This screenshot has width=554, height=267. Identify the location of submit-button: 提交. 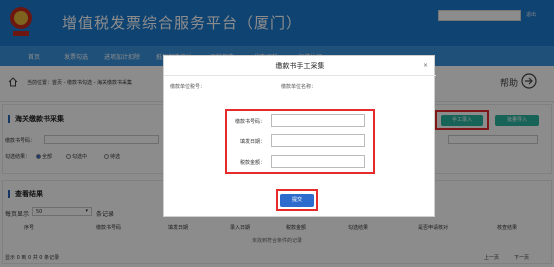
(297, 200).